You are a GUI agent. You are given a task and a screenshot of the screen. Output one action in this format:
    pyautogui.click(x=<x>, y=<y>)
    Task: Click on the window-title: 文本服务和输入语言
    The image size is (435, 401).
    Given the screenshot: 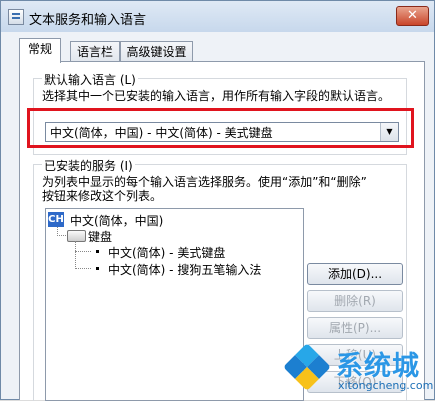 What is the action you would take?
    pyautogui.click(x=88, y=20)
    